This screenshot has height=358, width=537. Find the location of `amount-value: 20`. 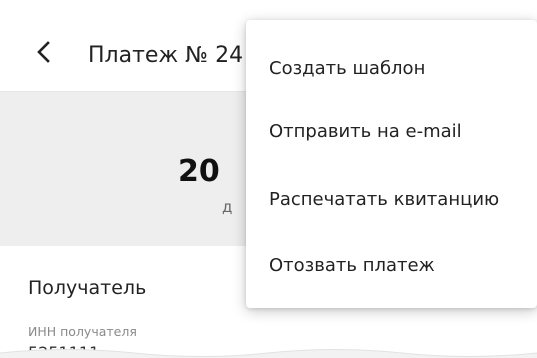

amount-value: 20 is located at coordinates (199, 171).